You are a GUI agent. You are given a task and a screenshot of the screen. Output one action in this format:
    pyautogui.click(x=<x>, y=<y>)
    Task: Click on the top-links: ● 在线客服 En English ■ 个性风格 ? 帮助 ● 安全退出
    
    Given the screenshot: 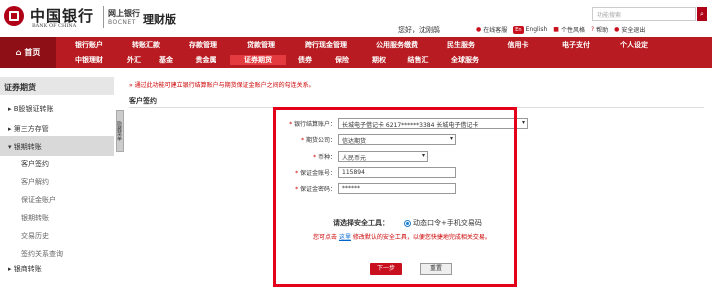 What is the action you would take?
    pyautogui.click(x=560, y=29)
    